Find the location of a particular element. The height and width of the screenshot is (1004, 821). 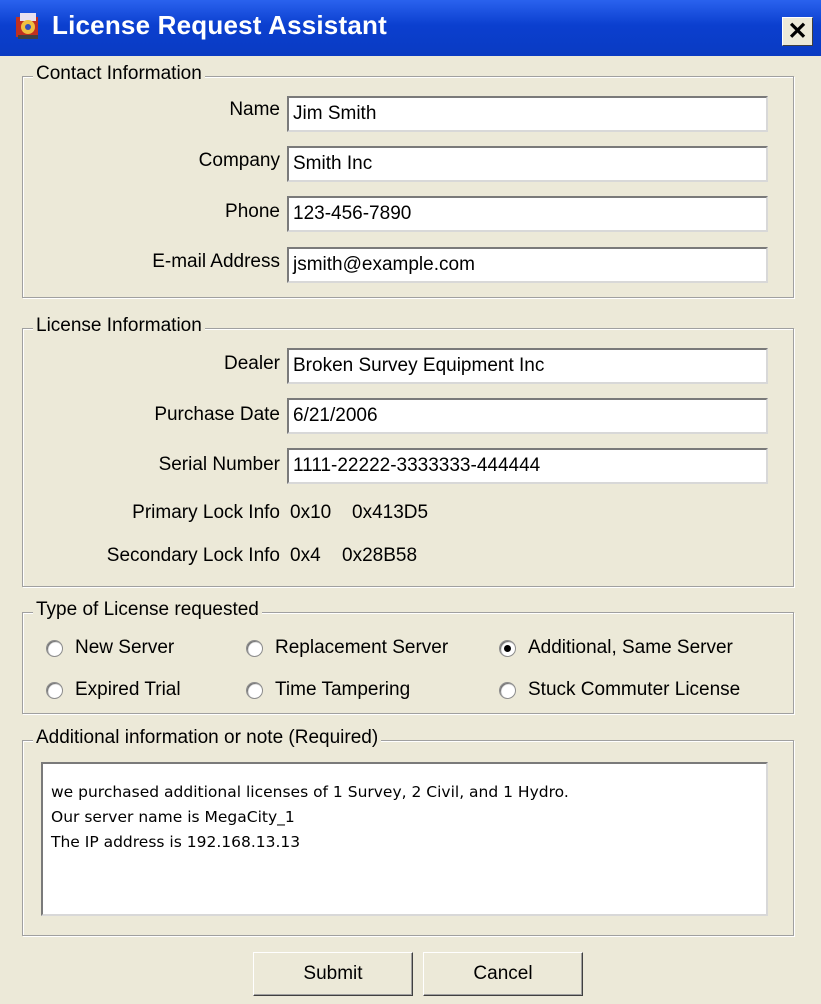

dealer-label: Dealer is located at coordinates (252, 363).